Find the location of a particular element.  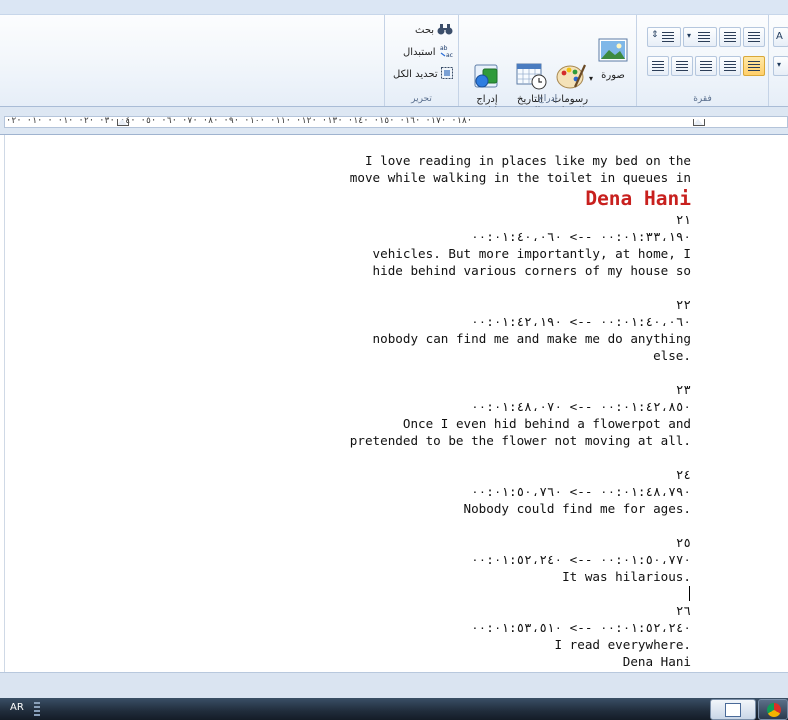

document-line: ٠٠:٠١:٤٠،٠٦٠ --> ٠٠:٠١:٤٢،١٩٠ is located at coordinates (581, 321).